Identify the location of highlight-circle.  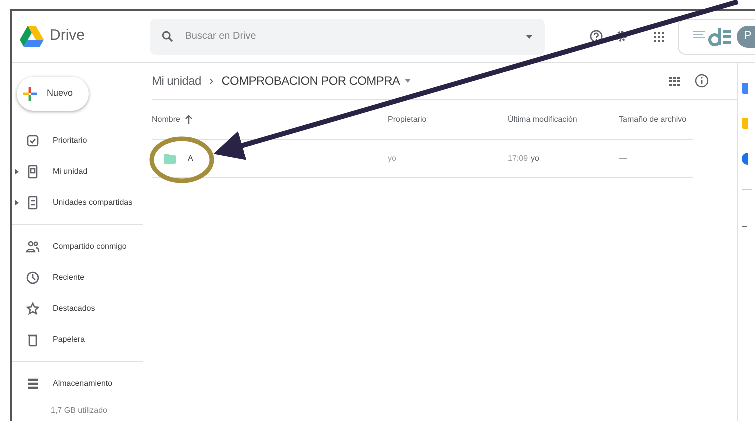
(182, 160).